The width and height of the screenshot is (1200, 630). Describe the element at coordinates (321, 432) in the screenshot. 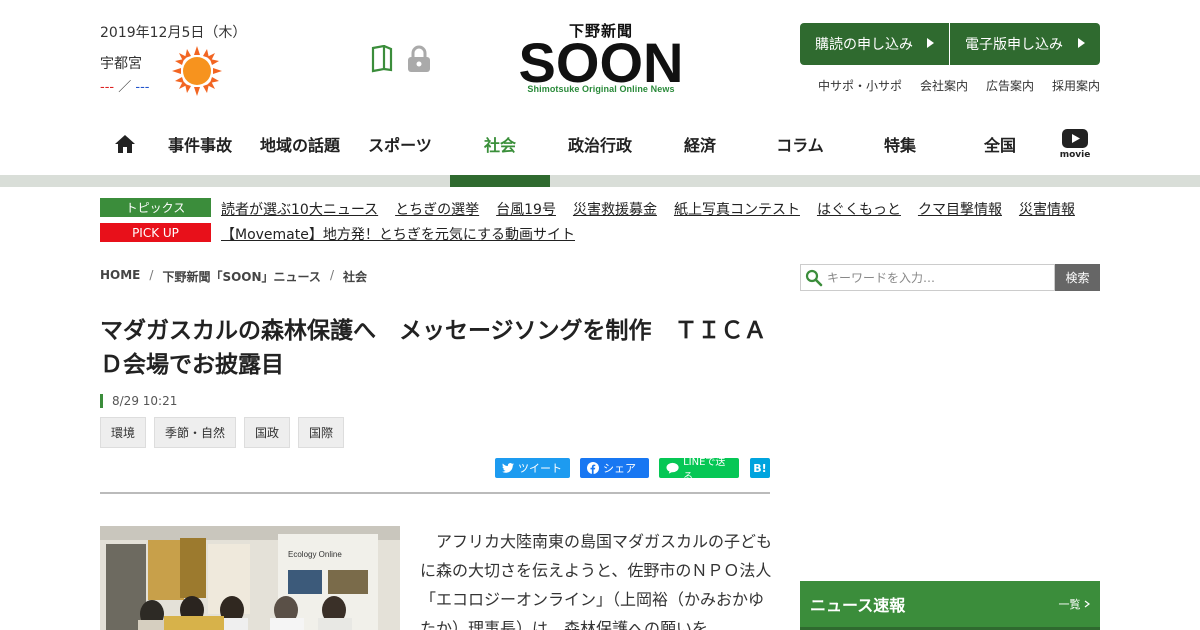

I see `category-tag: 国際` at that location.